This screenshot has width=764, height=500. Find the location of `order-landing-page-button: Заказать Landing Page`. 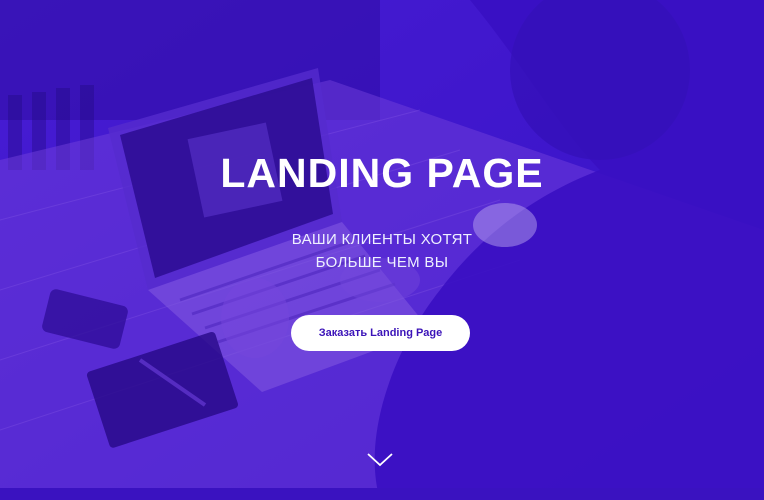

order-landing-page-button: Заказать Landing Page is located at coordinates (380, 333).